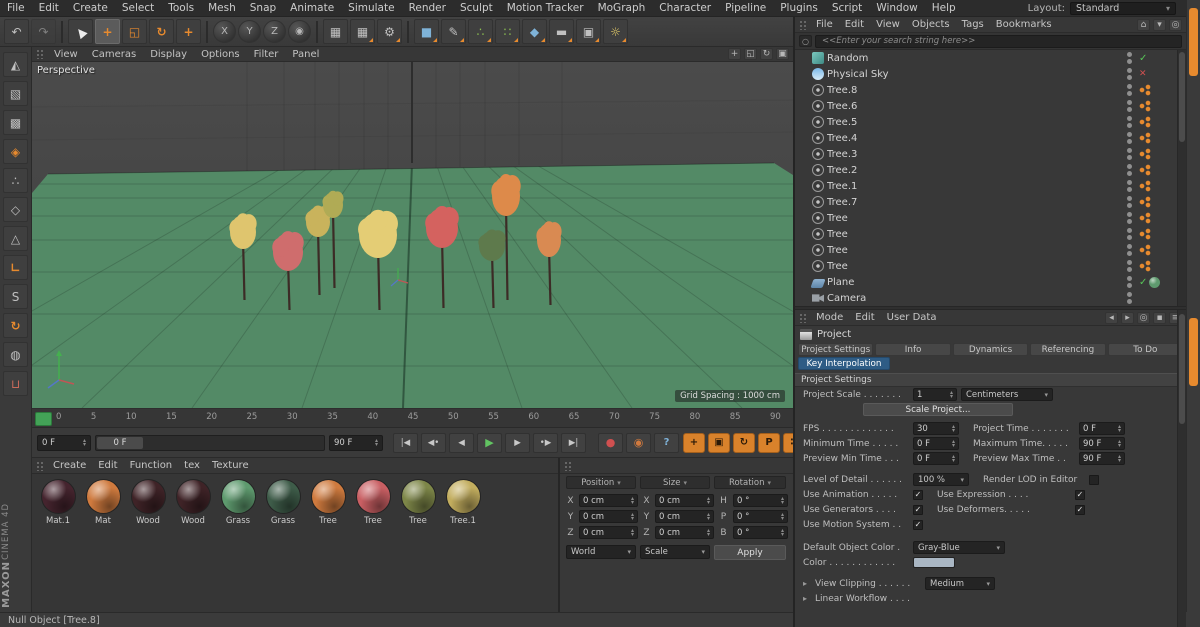 This screenshot has width=1200, height=627. Describe the element at coordinates (1143, 317) in the screenshot. I see `attr-search-icon: ◎` at that location.